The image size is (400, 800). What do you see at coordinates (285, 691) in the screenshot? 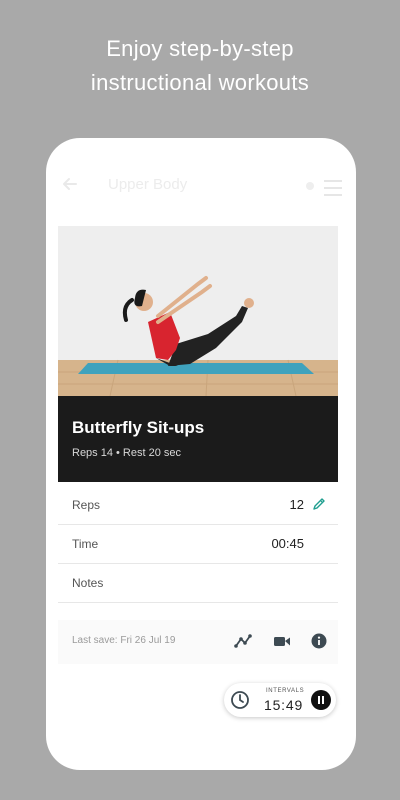
I see `intervals-label: INTERVALS` at bounding box center [285, 691].